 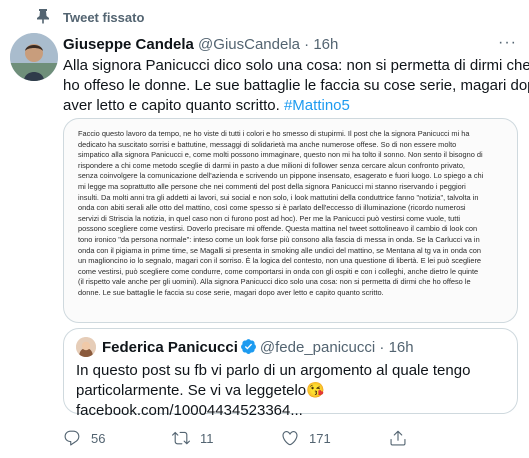 I want to click on tweet-time: 16h, so click(x=325, y=44).